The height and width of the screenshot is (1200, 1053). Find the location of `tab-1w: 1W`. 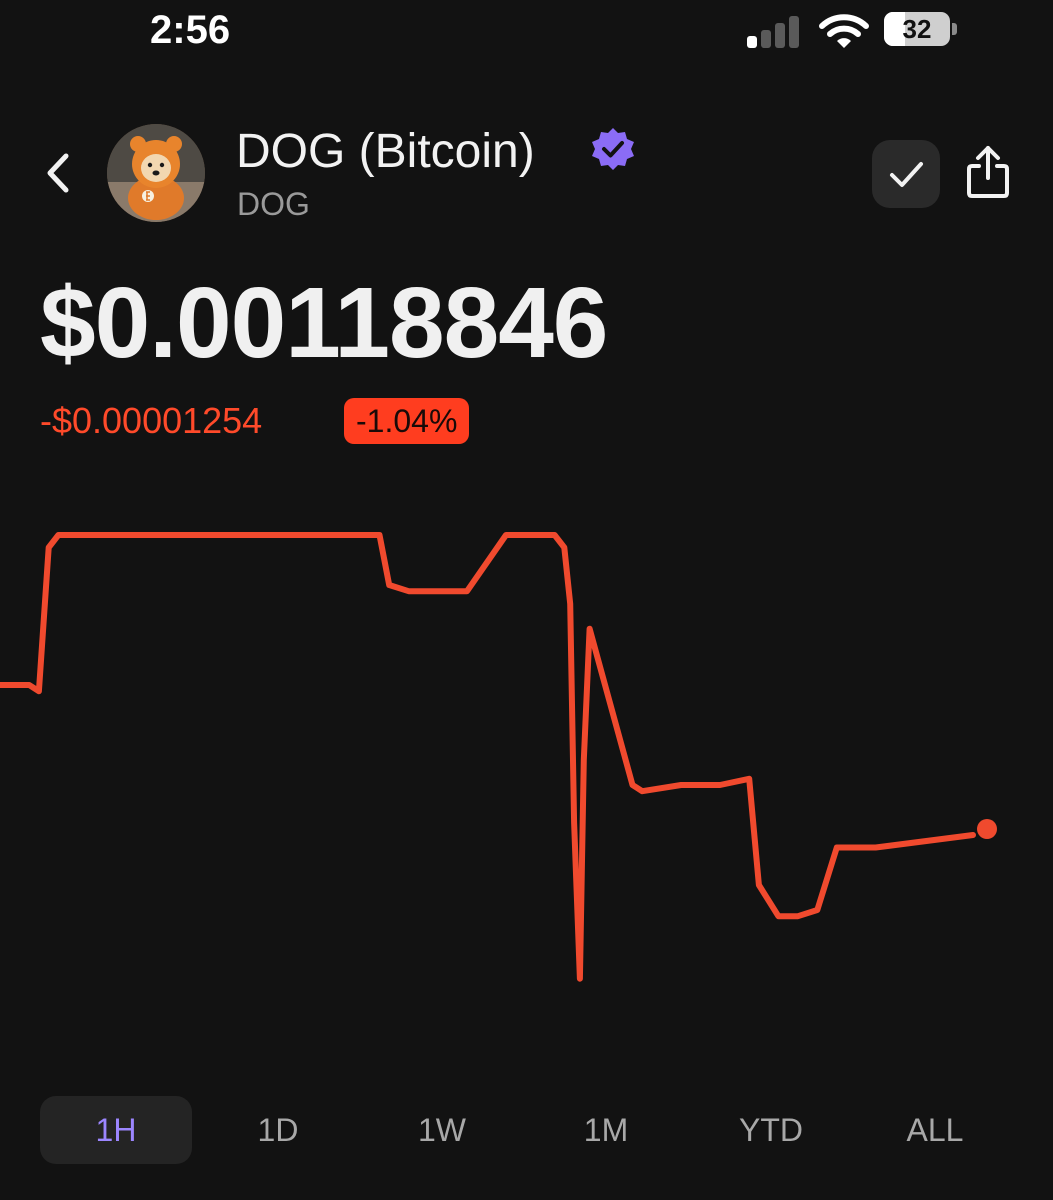

tab-1w: 1W is located at coordinates (442, 1130).